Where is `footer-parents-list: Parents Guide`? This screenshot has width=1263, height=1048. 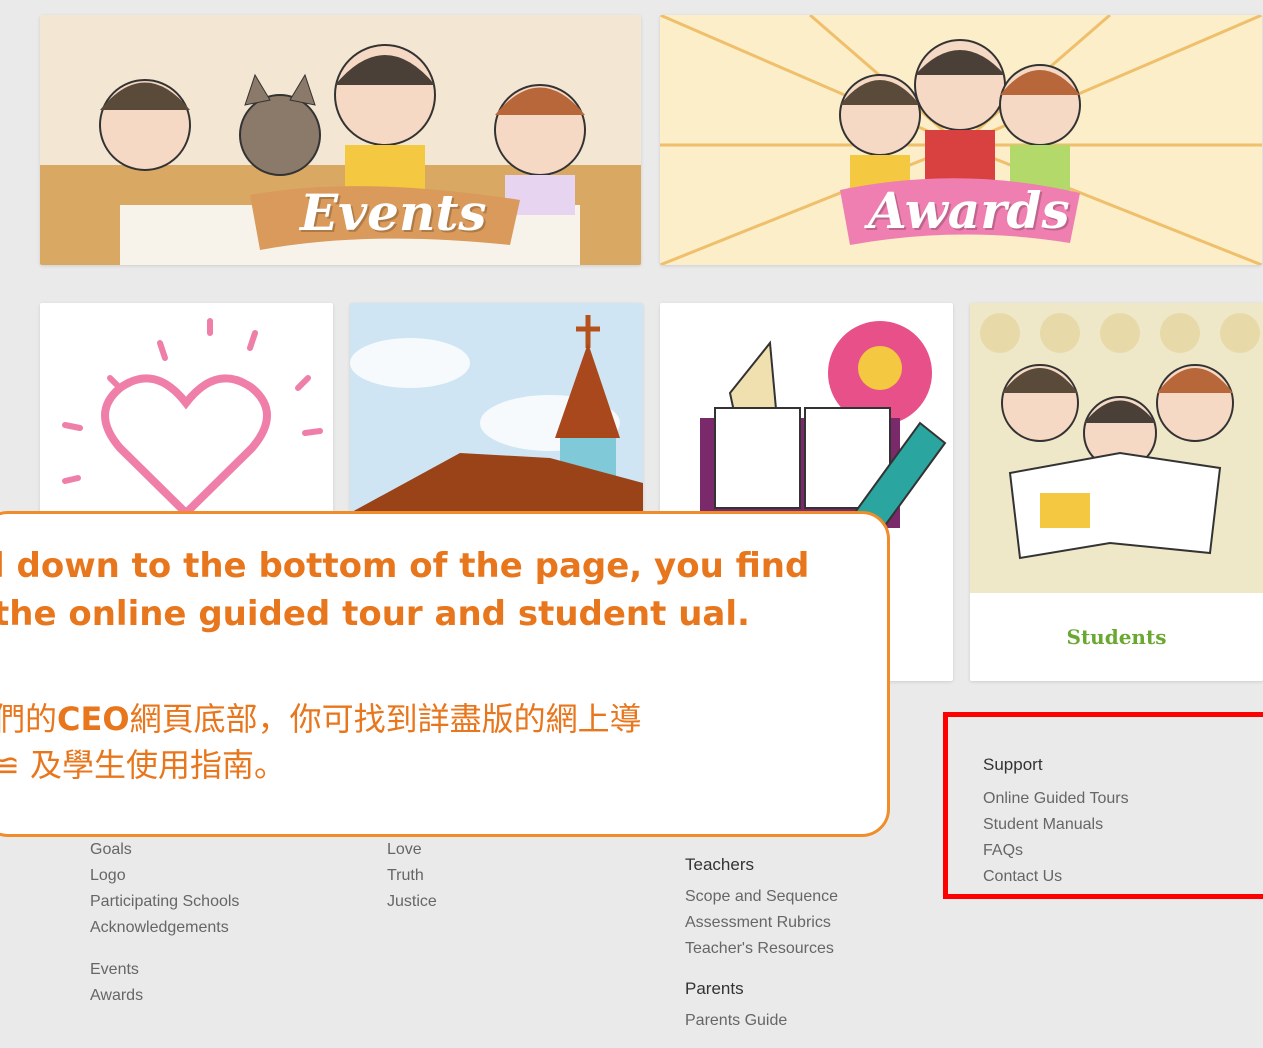
footer-parents-list: Parents Guide is located at coordinates (736, 1021).